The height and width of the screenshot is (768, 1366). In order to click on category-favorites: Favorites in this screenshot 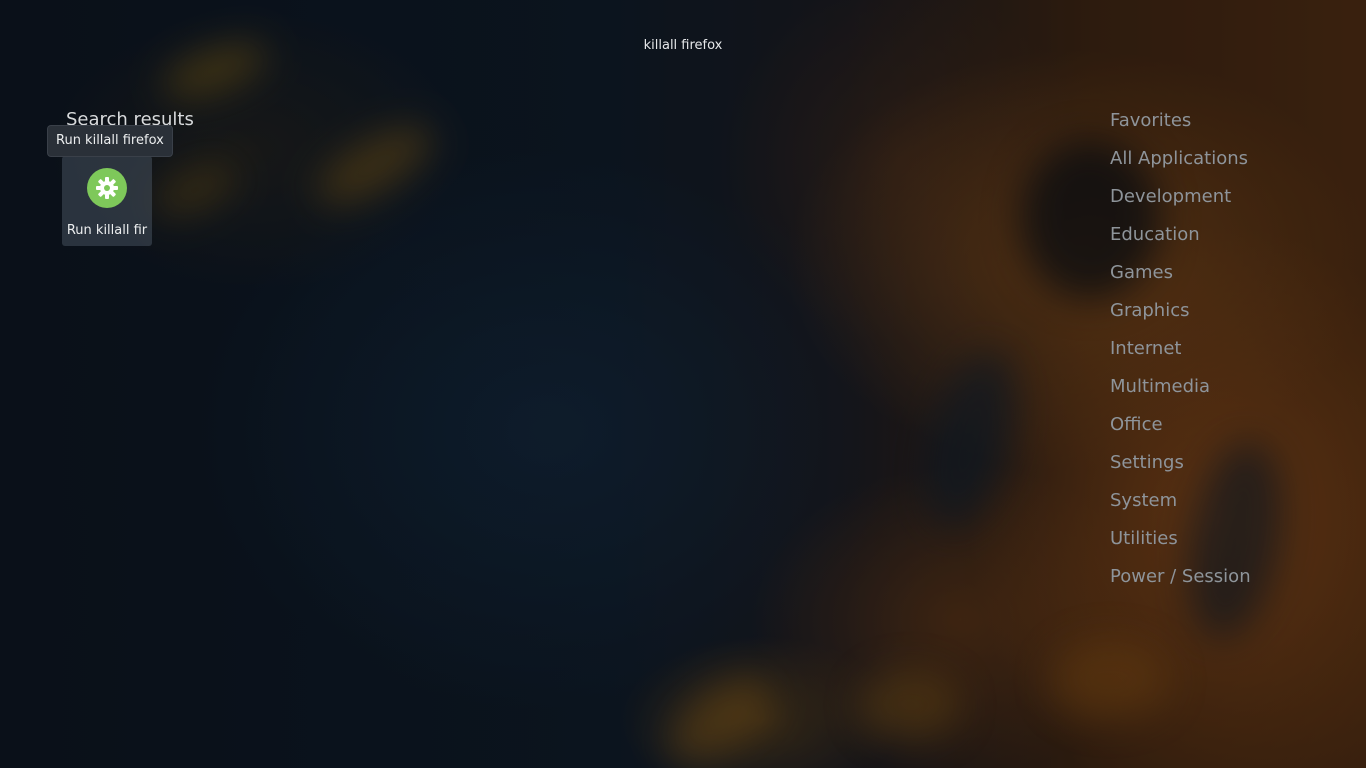, I will do `click(1180, 127)`.